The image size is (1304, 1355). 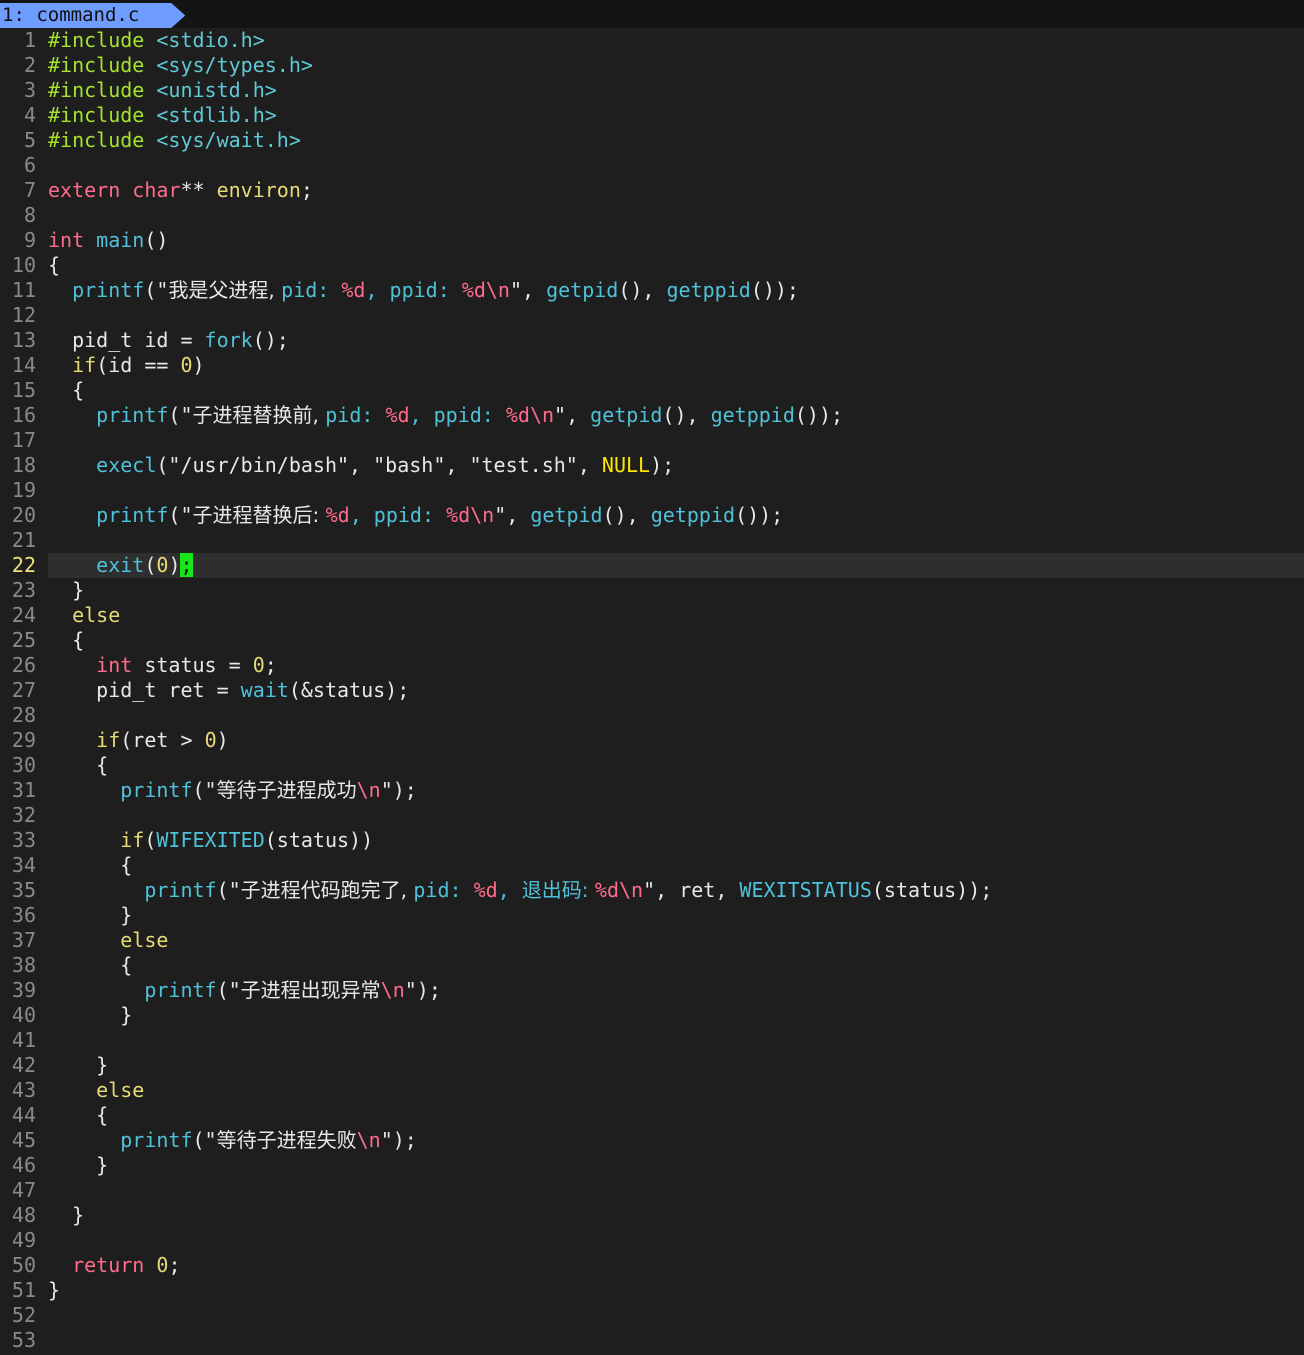 What do you see at coordinates (676, 740) in the screenshot?
I see `code-text: if(ret > 0)` at bounding box center [676, 740].